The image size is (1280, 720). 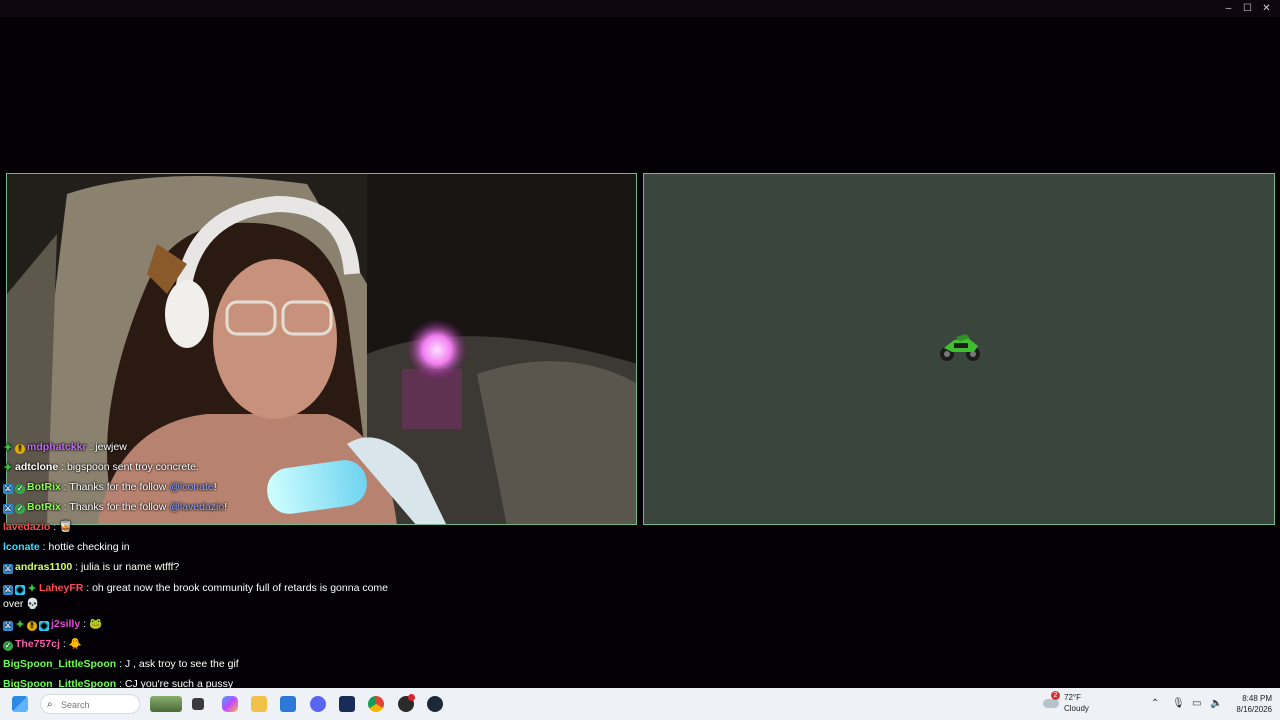 I want to click on chat-message: ✦ adtclone : bigspoon sent troy concrete., so click(x=101, y=467).